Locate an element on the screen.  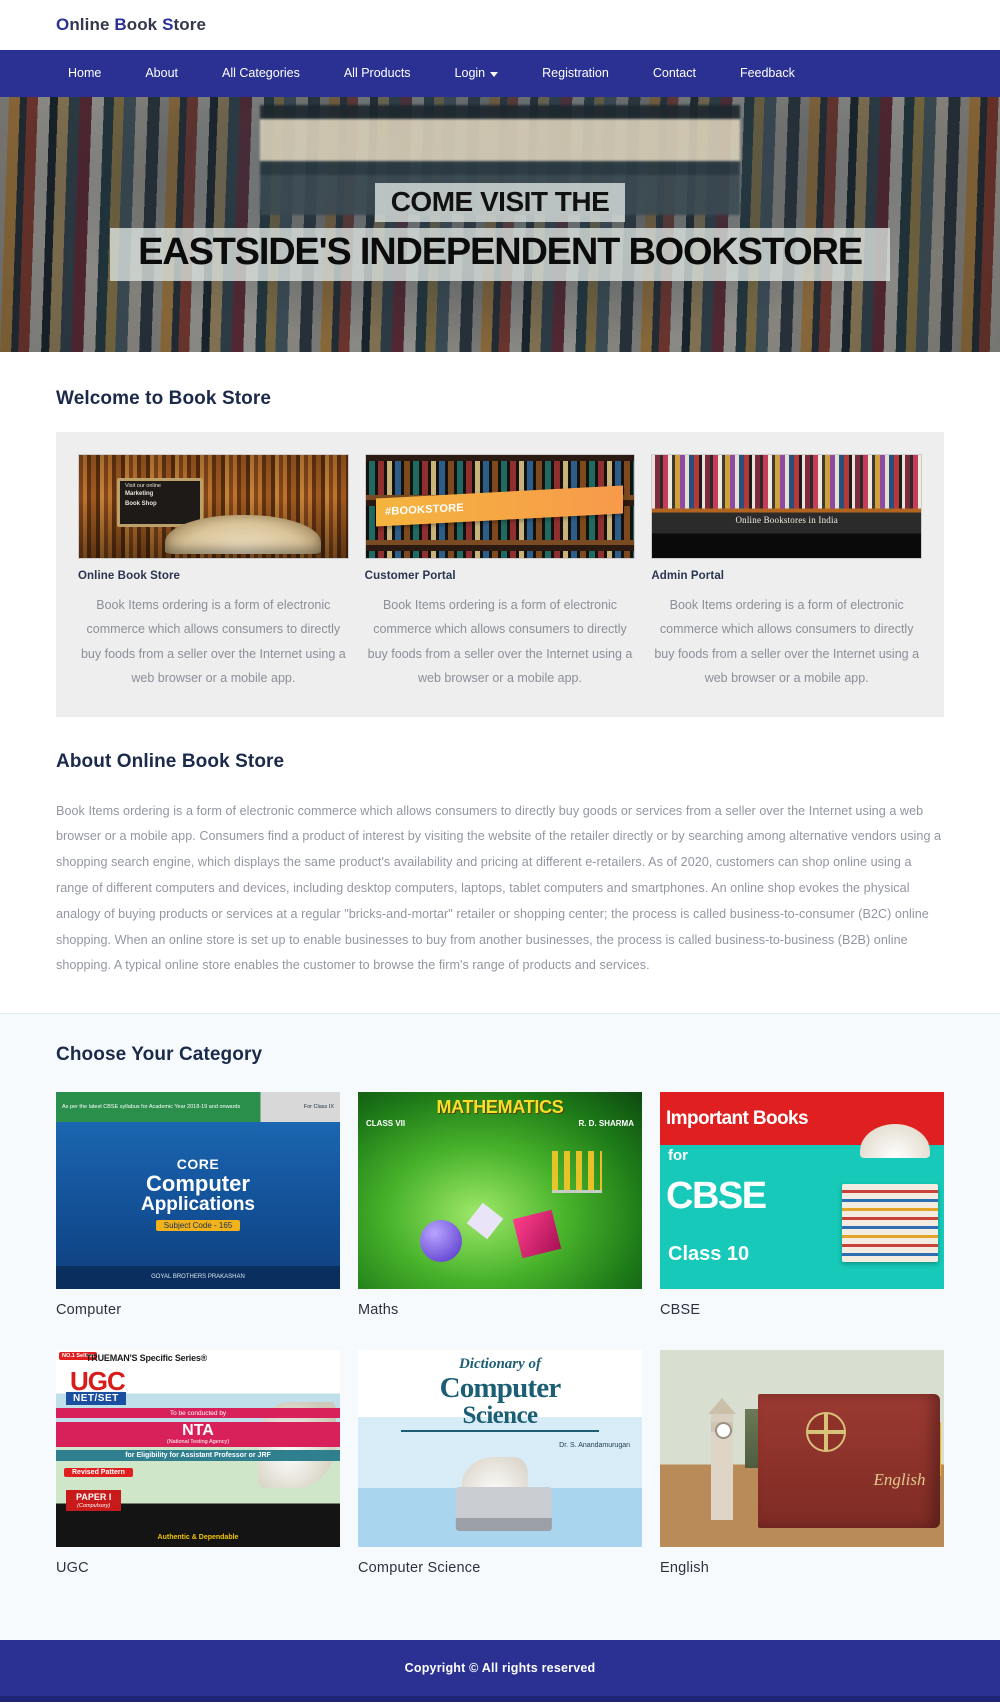
cover-author: R. D. SHARMA is located at coordinates (606, 1124).